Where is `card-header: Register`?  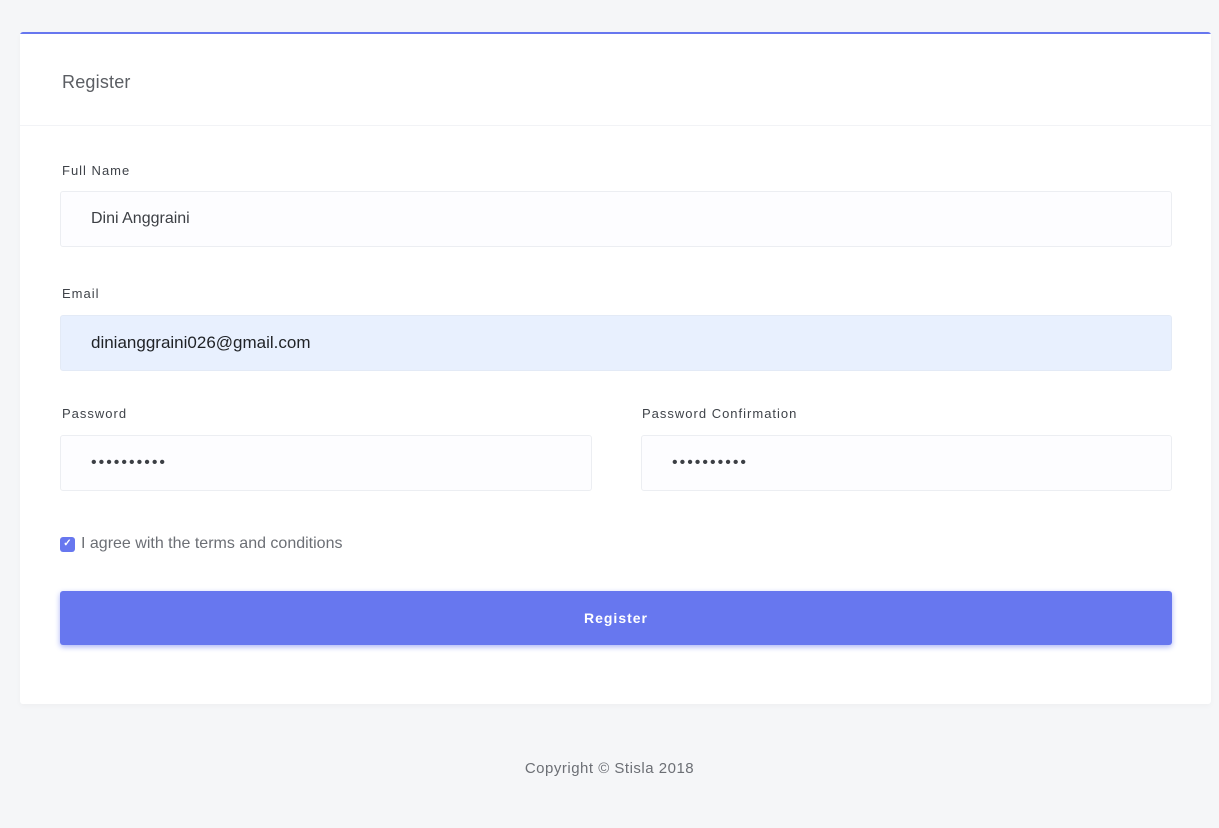 card-header: Register is located at coordinates (615, 80).